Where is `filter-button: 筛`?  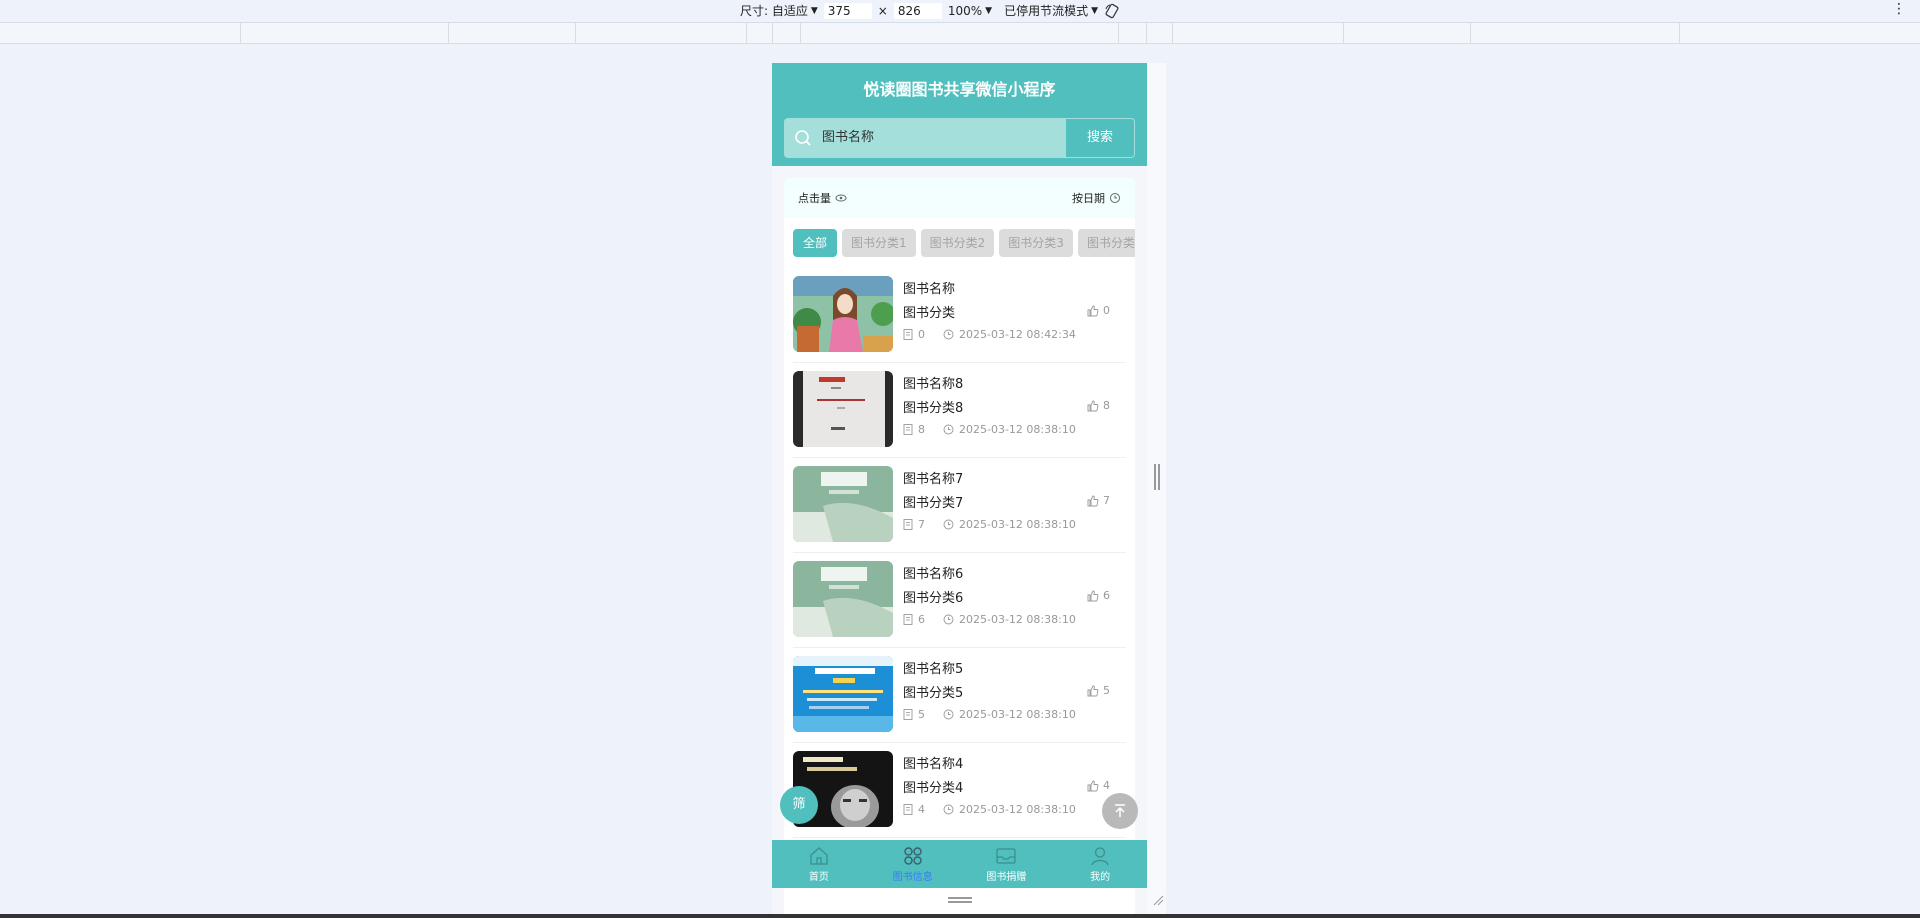
filter-button: 筛 is located at coordinates (799, 805).